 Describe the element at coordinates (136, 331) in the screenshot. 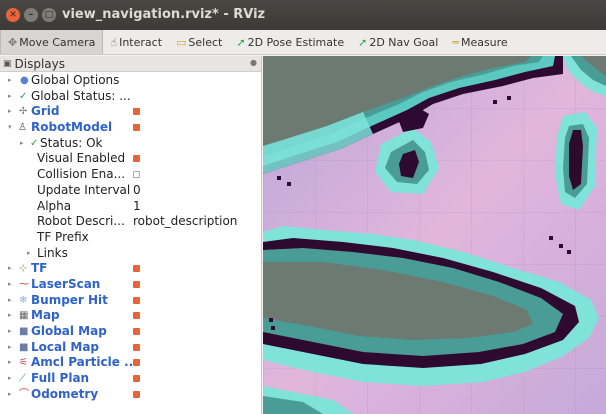

I see `global-map-enabled-checkbox` at that location.